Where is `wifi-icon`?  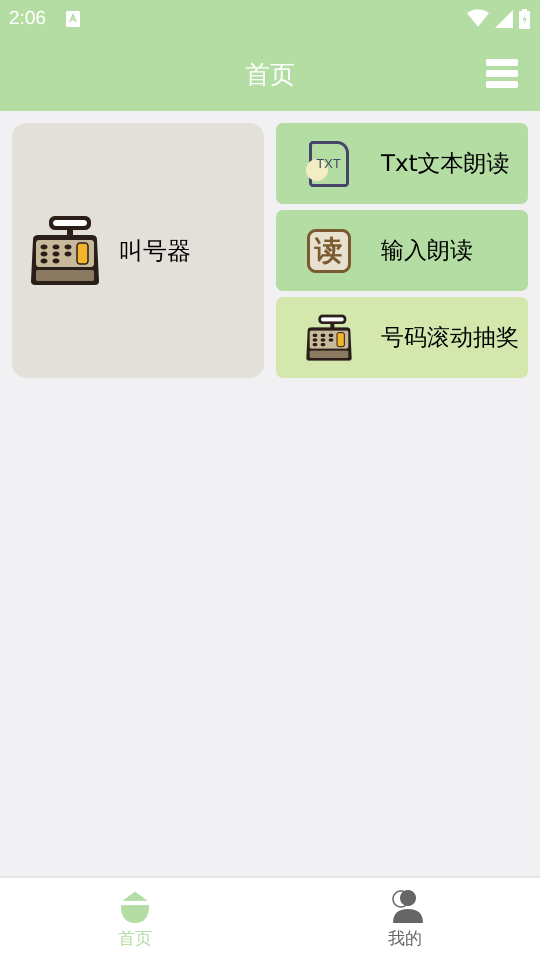 wifi-icon is located at coordinates (478, 18).